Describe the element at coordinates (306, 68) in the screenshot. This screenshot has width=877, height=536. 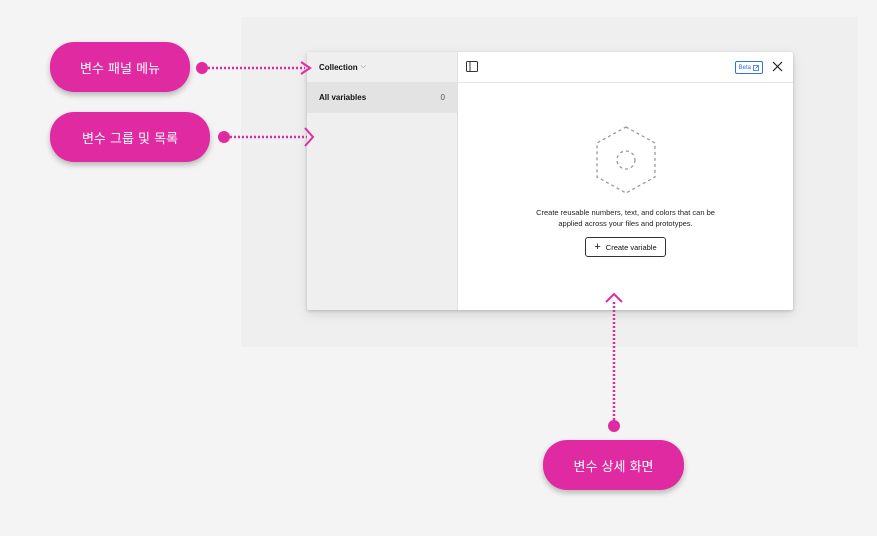
I see `annotation-arrowhead-panel-menu` at that location.